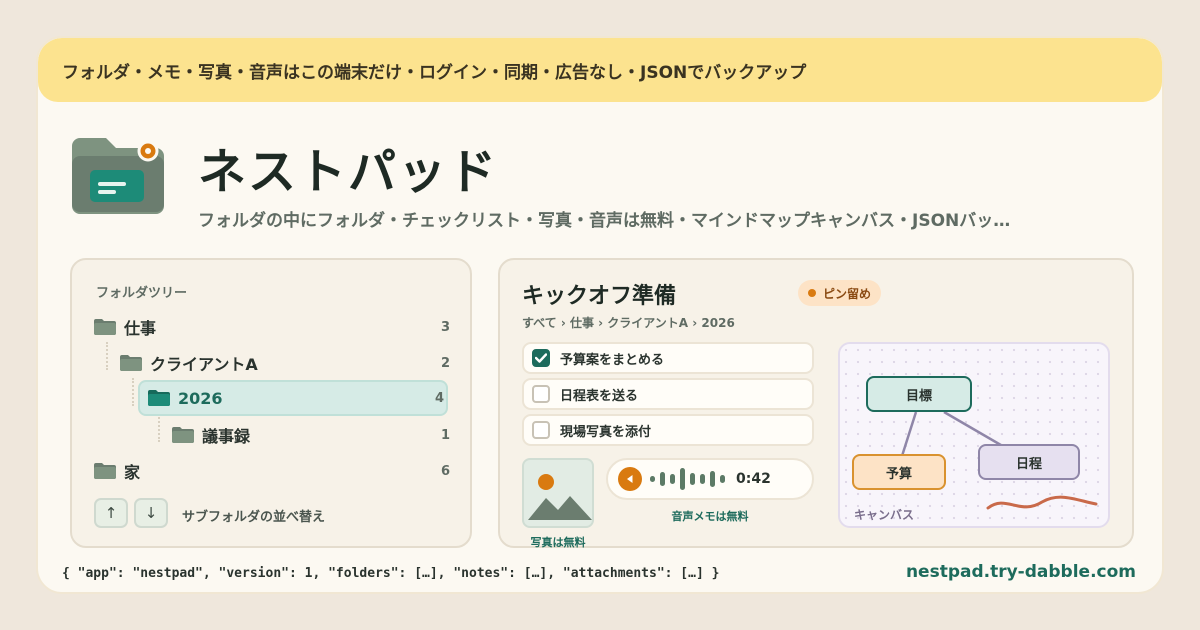 Image resolution: width=1200 pixels, height=630 pixels. I want to click on sort-label: サブフォルダの並べ替え, so click(254, 517).